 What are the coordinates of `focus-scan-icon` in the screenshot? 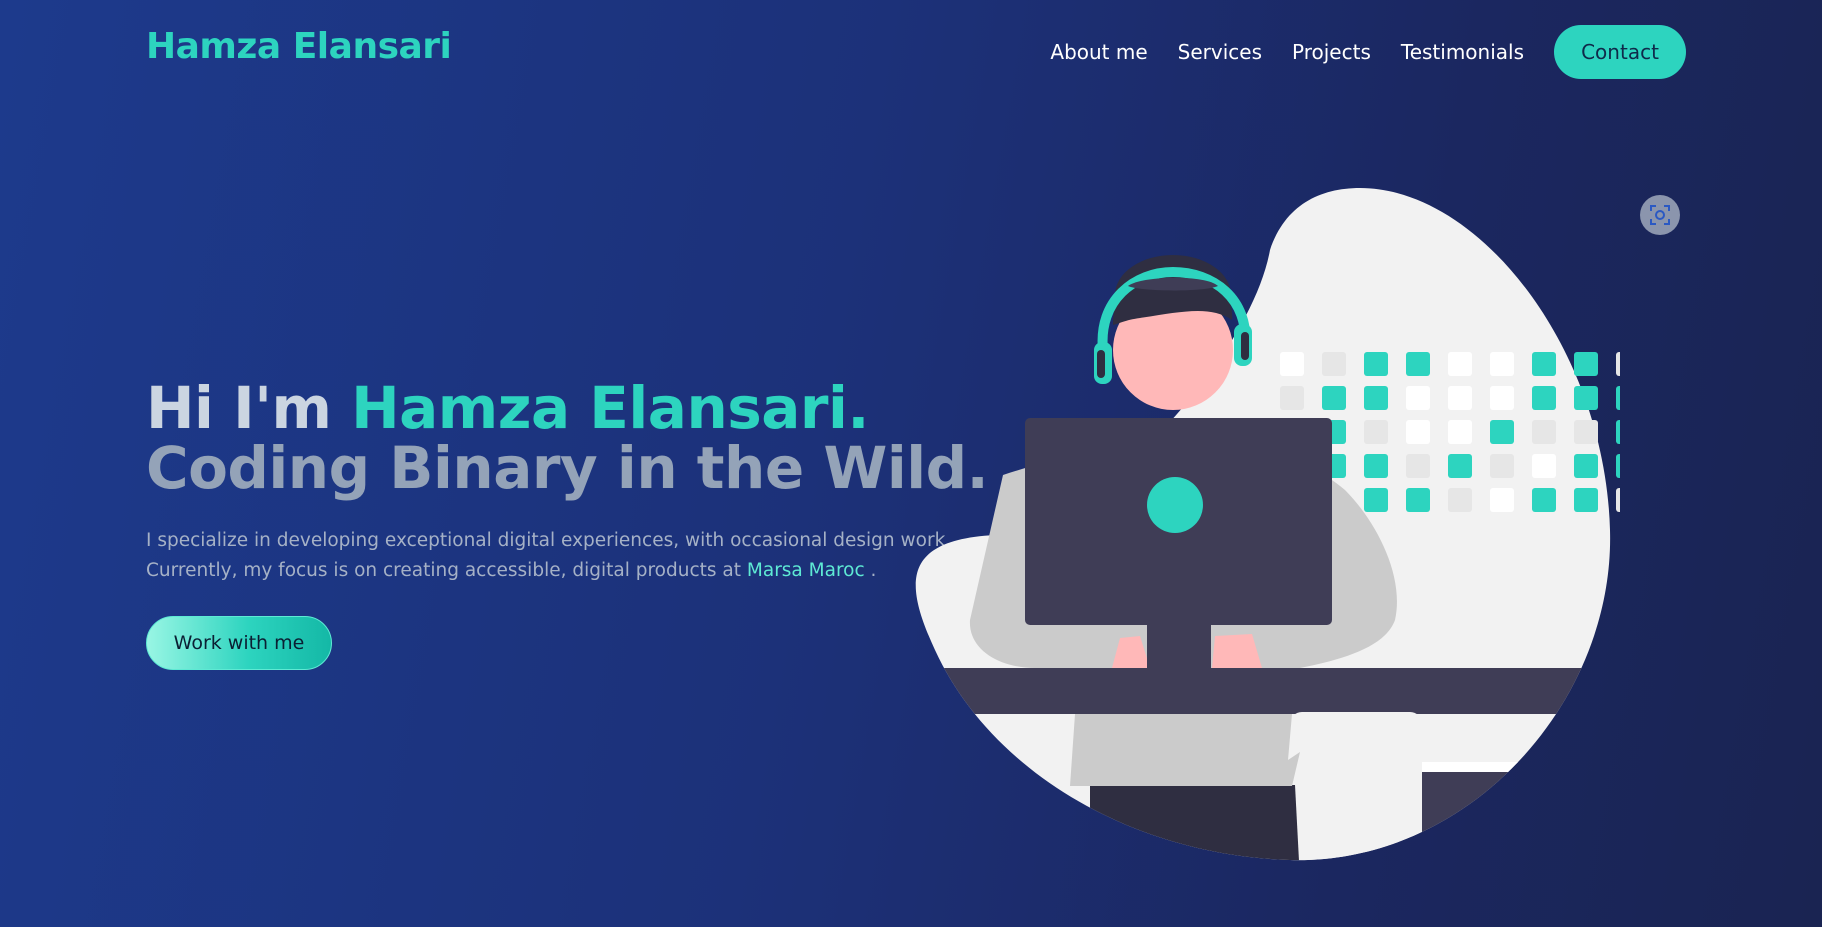 It's located at (1660, 215).